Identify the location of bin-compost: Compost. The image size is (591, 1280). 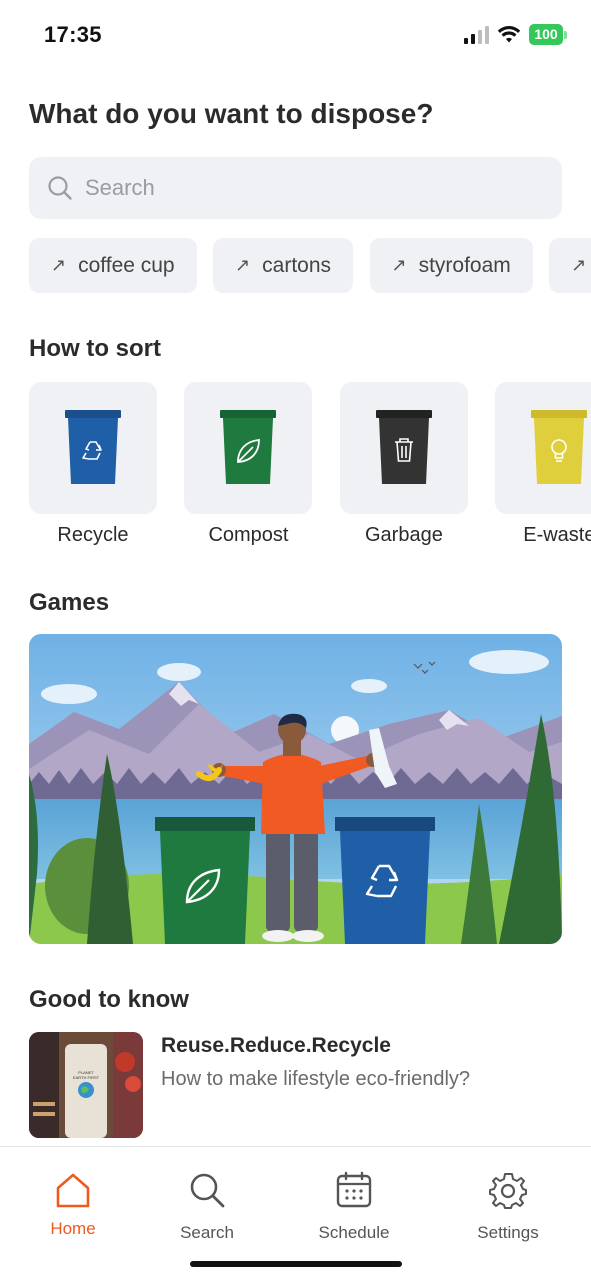
(248, 464).